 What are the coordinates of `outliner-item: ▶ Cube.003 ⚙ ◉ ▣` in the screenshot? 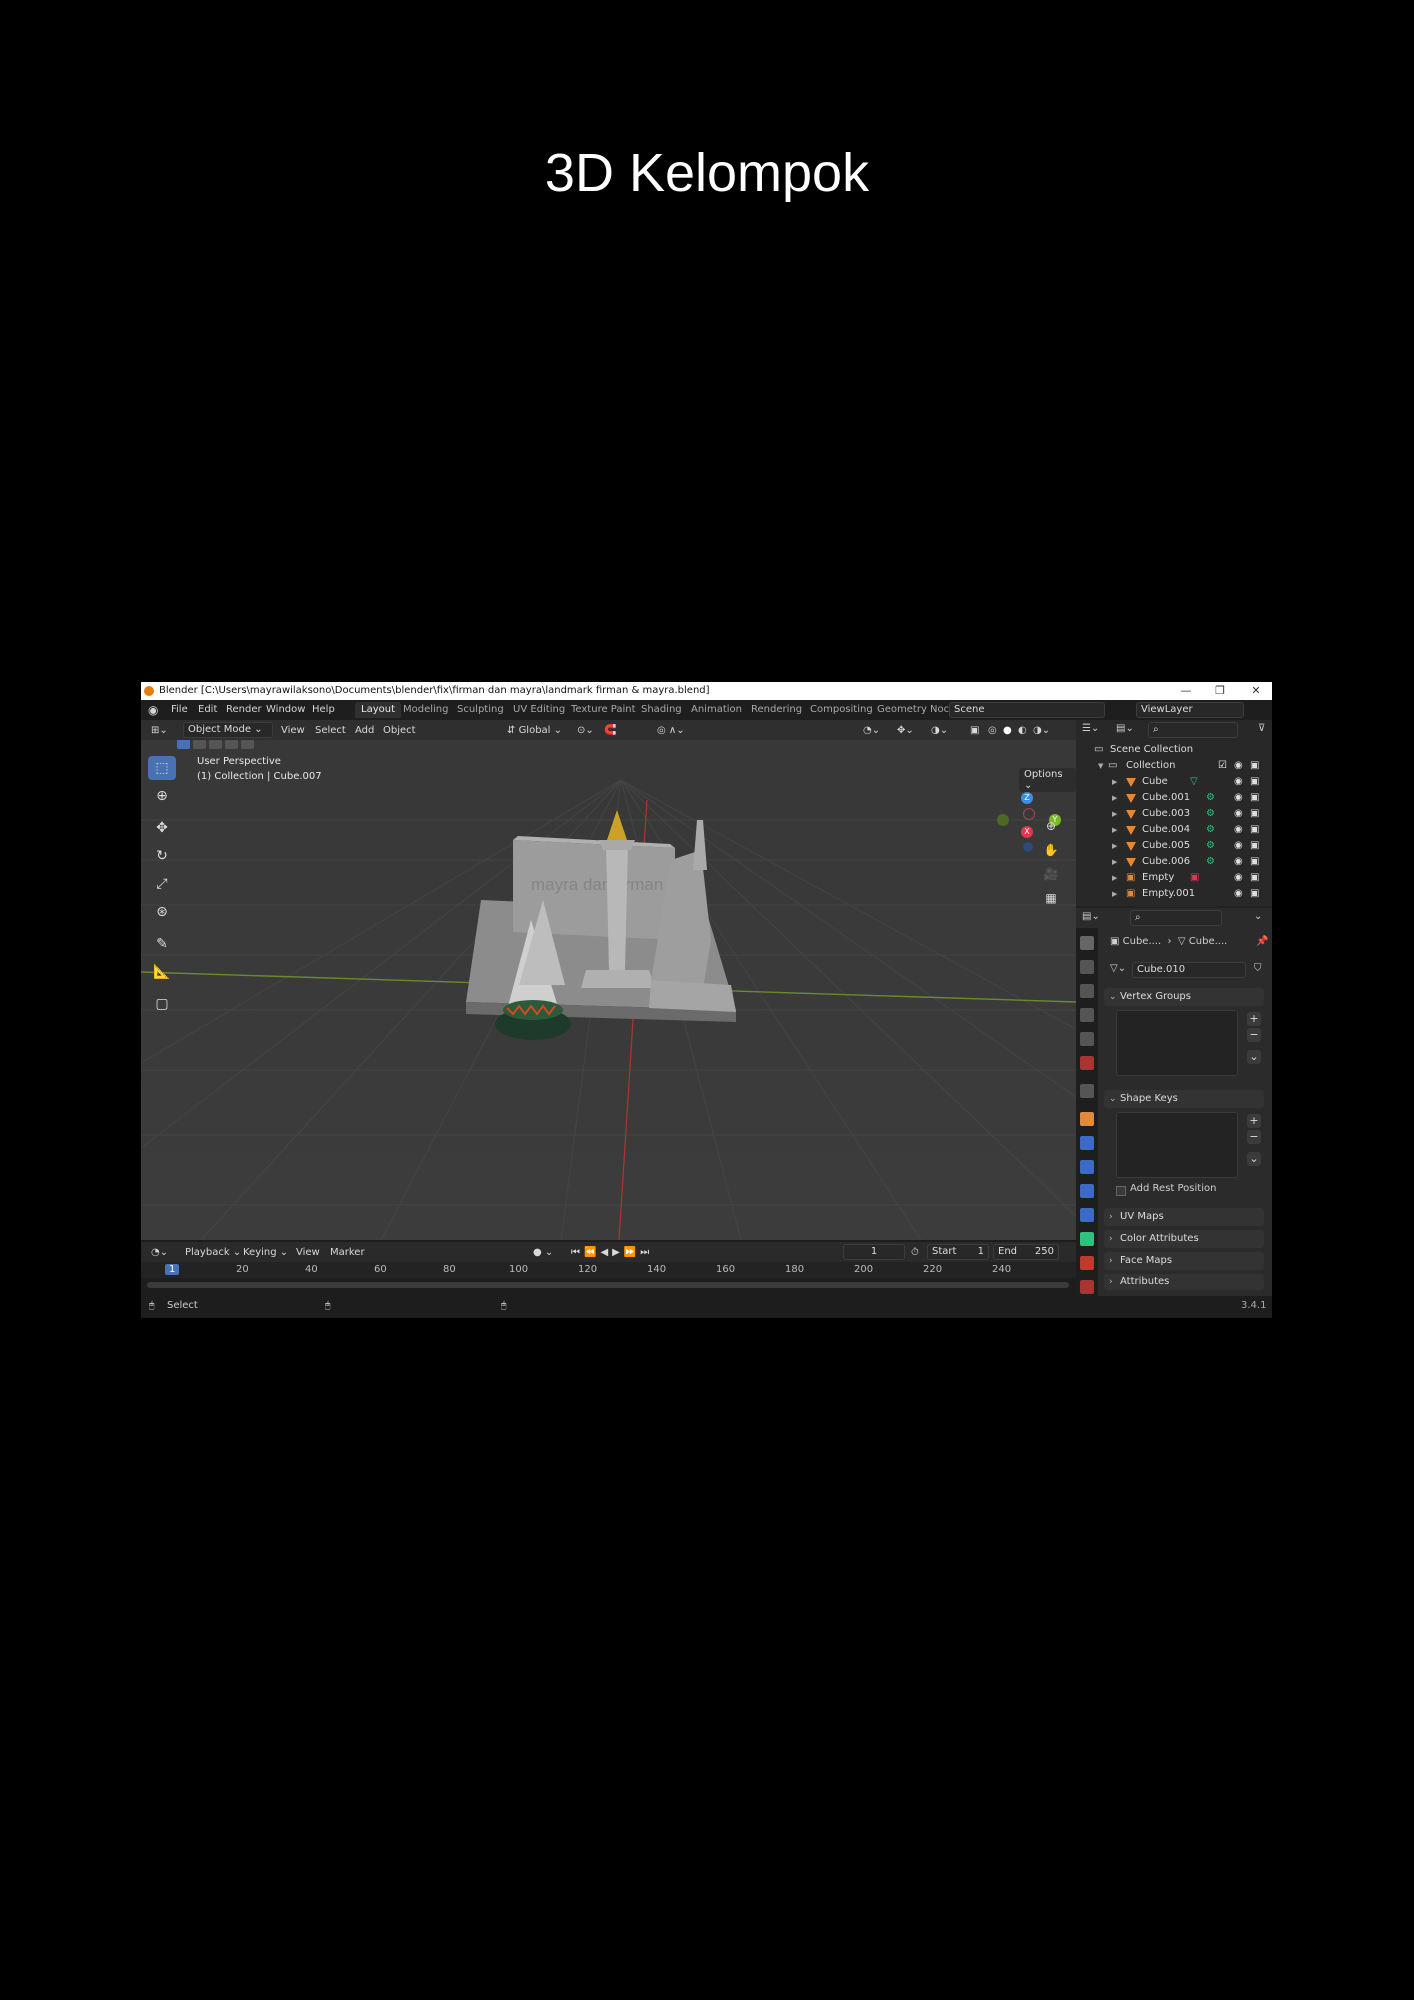 It's located at (1174, 814).